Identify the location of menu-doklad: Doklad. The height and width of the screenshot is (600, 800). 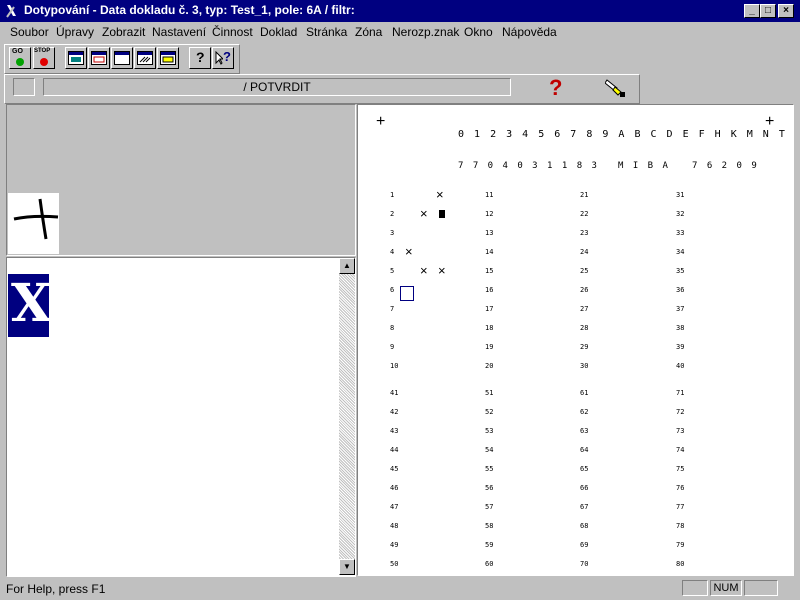
(278, 32).